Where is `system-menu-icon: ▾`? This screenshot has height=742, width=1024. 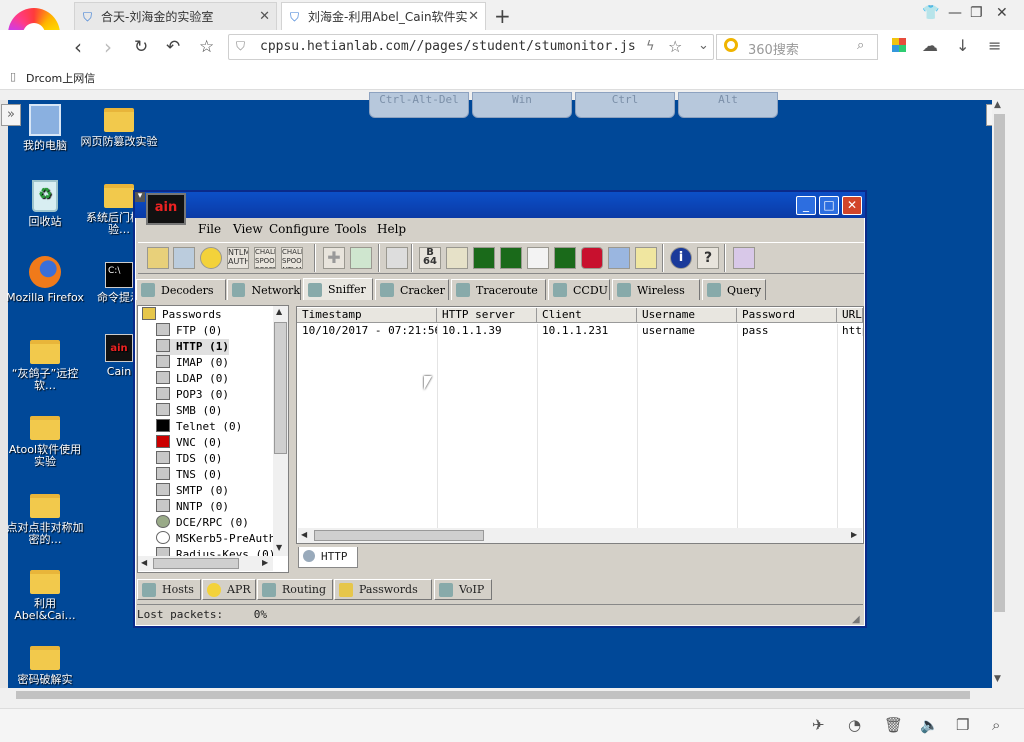 system-menu-icon: ▾ is located at coordinates (140, 197).